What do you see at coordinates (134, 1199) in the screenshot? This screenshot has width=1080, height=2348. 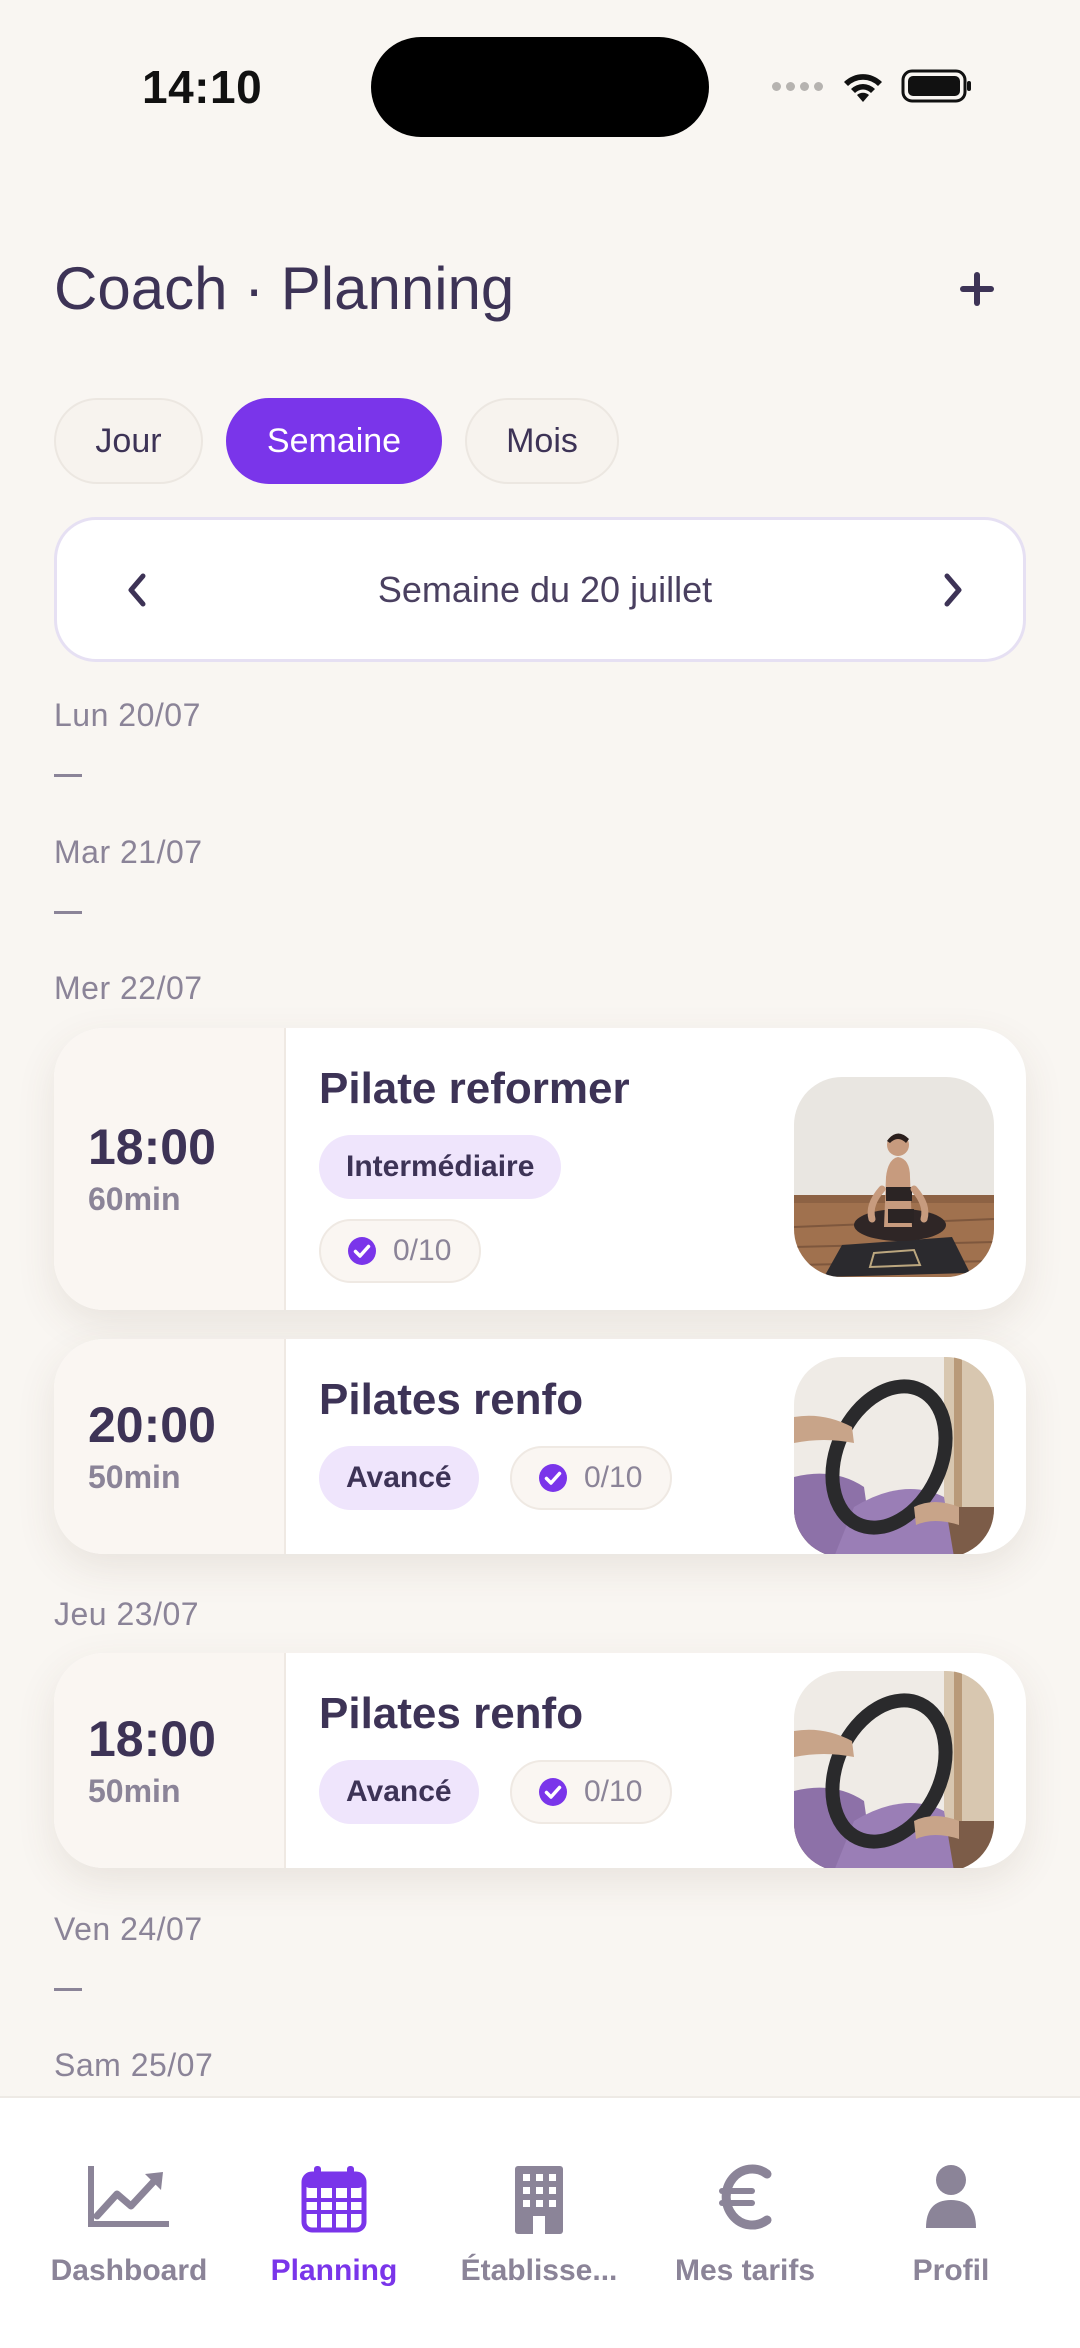 I see `session-duration: 60min` at bounding box center [134, 1199].